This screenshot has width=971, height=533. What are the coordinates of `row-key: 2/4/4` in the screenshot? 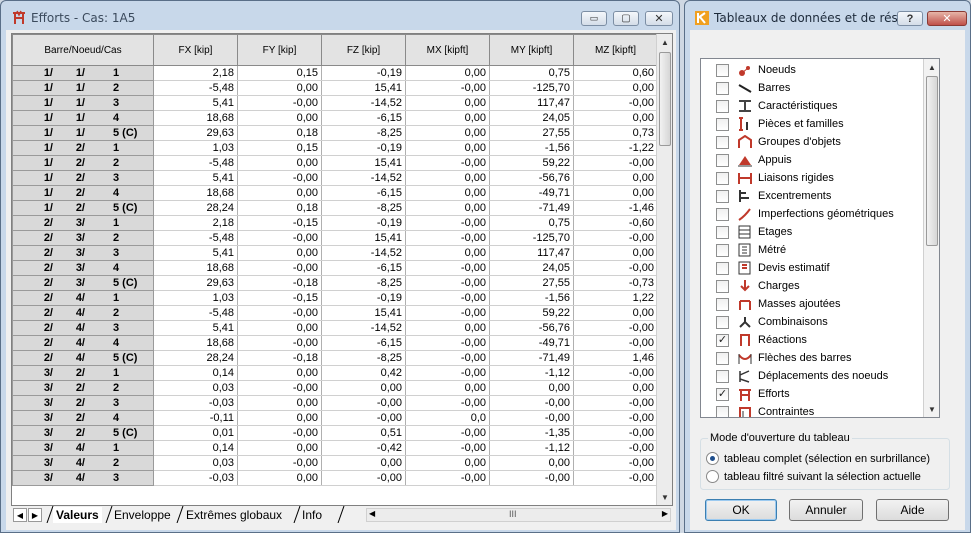 It's located at (83, 343).